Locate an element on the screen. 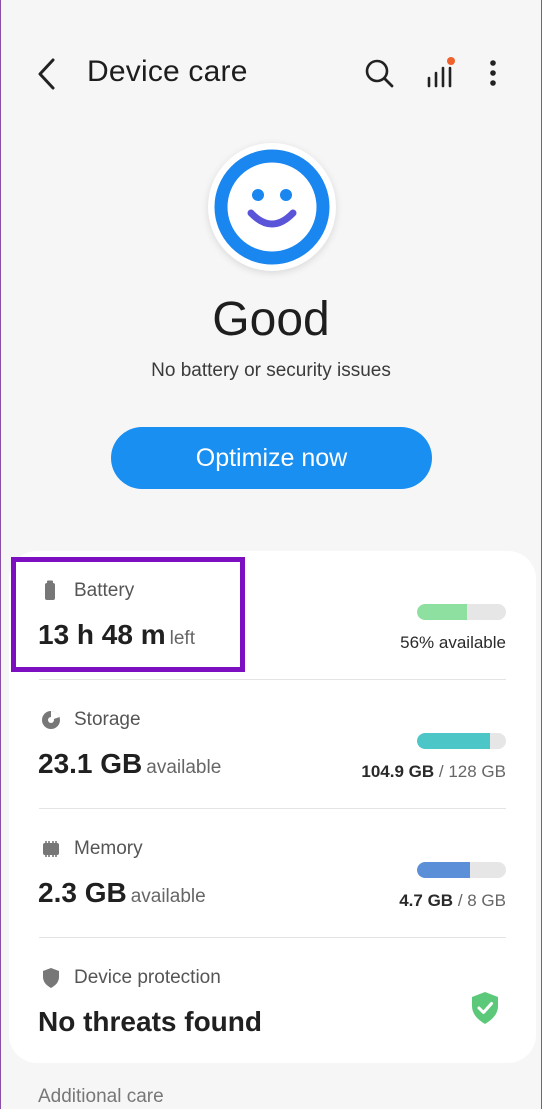 The height and width of the screenshot is (1109, 542). app-bar: Device care is located at coordinates (271, 75).